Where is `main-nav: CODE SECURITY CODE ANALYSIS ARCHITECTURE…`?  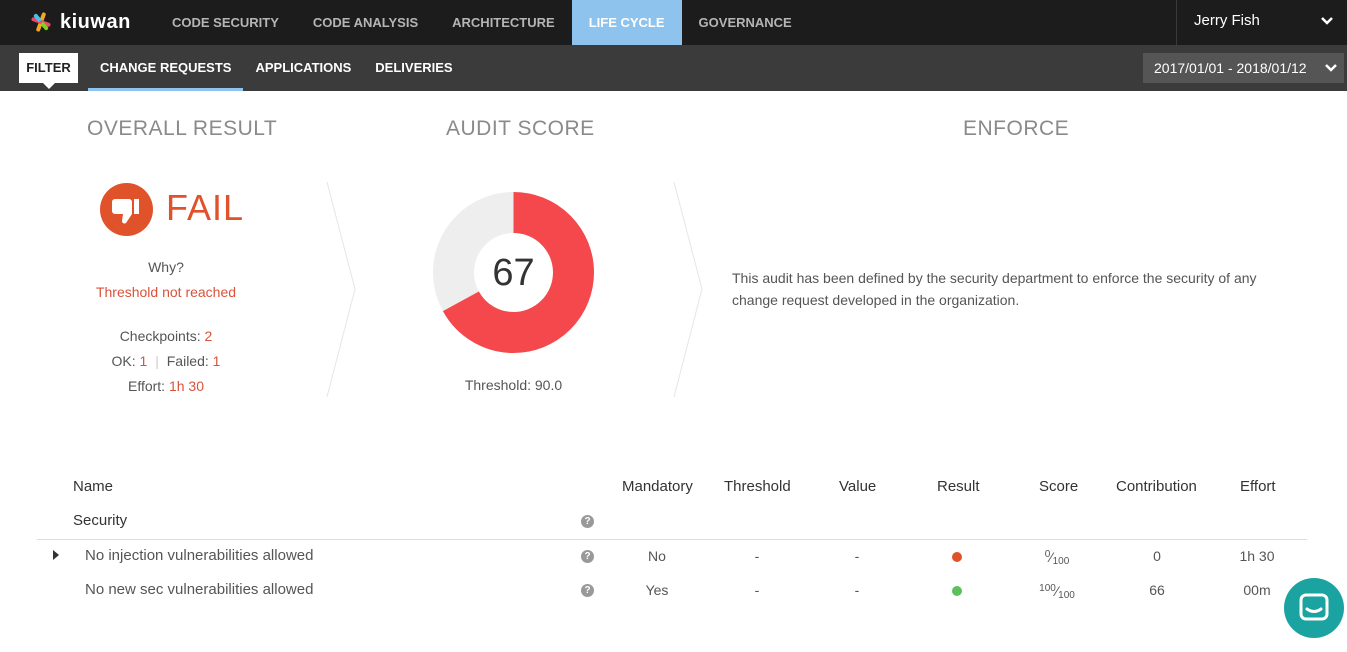 main-nav: CODE SECURITY CODE ANALYSIS ARCHITECTURE… is located at coordinates (482, 22).